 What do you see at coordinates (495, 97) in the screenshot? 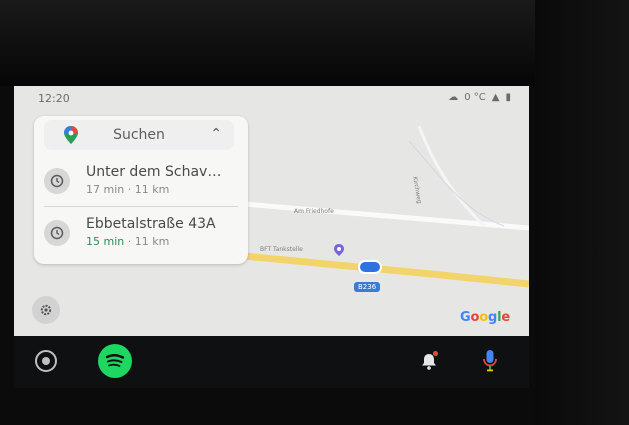
I see `signal-icon: ▲` at bounding box center [495, 97].